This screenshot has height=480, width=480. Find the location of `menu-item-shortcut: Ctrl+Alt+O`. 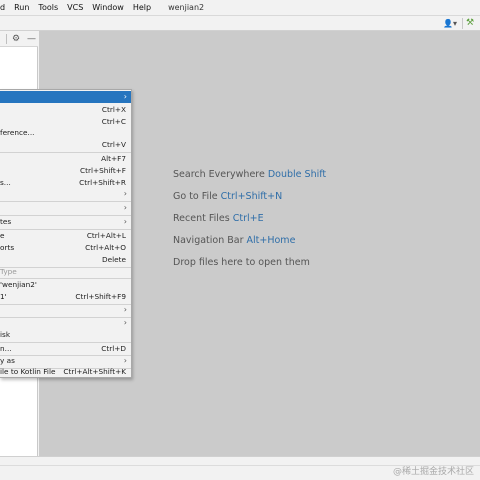

menu-item-shortcut: Ctrl+Alt+O is located at coordinates (105, 247).